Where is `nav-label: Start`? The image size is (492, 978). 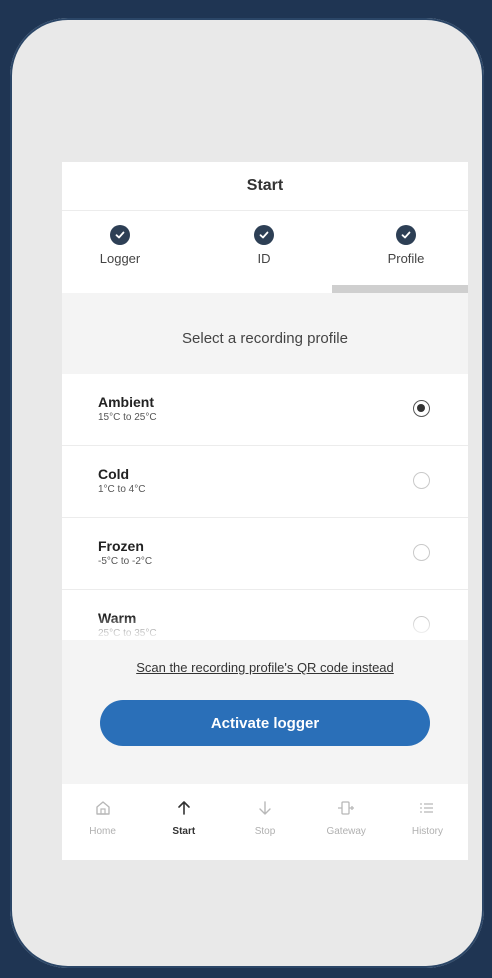 nav-label: Start is located at coordinates (184, 831).